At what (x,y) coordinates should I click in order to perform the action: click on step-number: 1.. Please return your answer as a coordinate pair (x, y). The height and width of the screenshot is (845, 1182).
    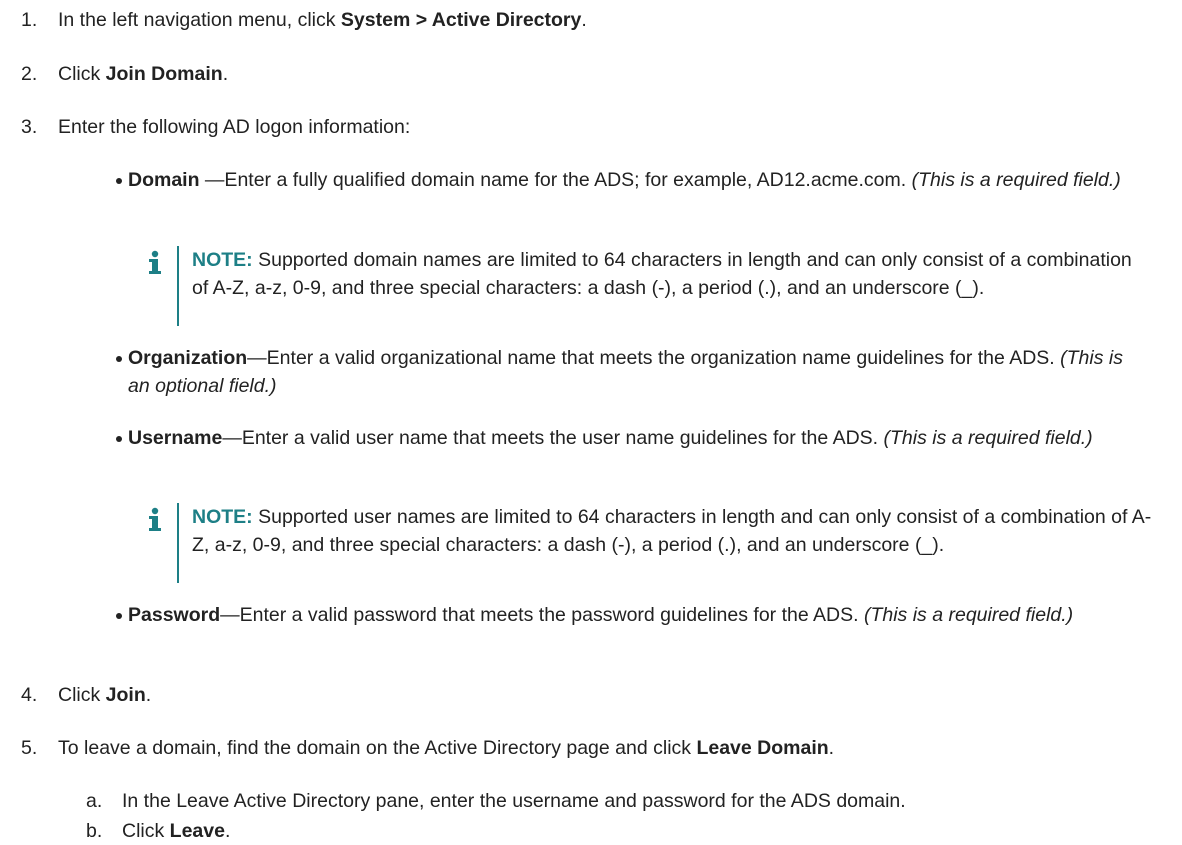
    Looking at the image, I should click on (29, 20).